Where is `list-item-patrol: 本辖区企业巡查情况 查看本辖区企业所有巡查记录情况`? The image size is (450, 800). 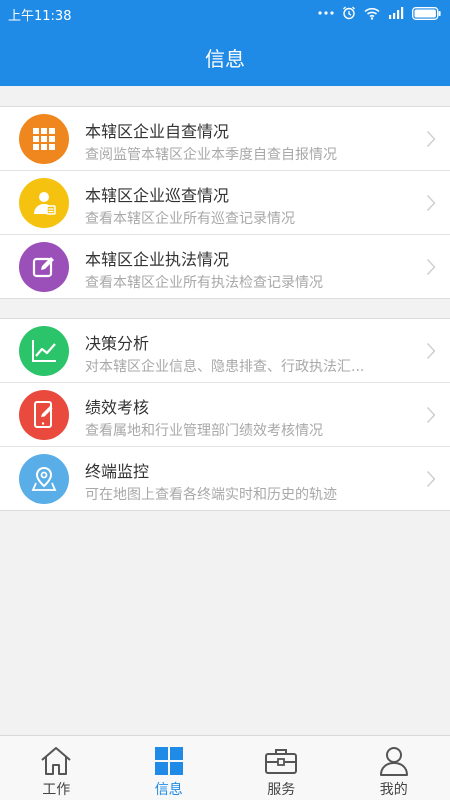
list-item-patrol: 本辖区企业巡查情况 查看本辖区企业所有巡查记录情况 is located at coordinates (225, 203).